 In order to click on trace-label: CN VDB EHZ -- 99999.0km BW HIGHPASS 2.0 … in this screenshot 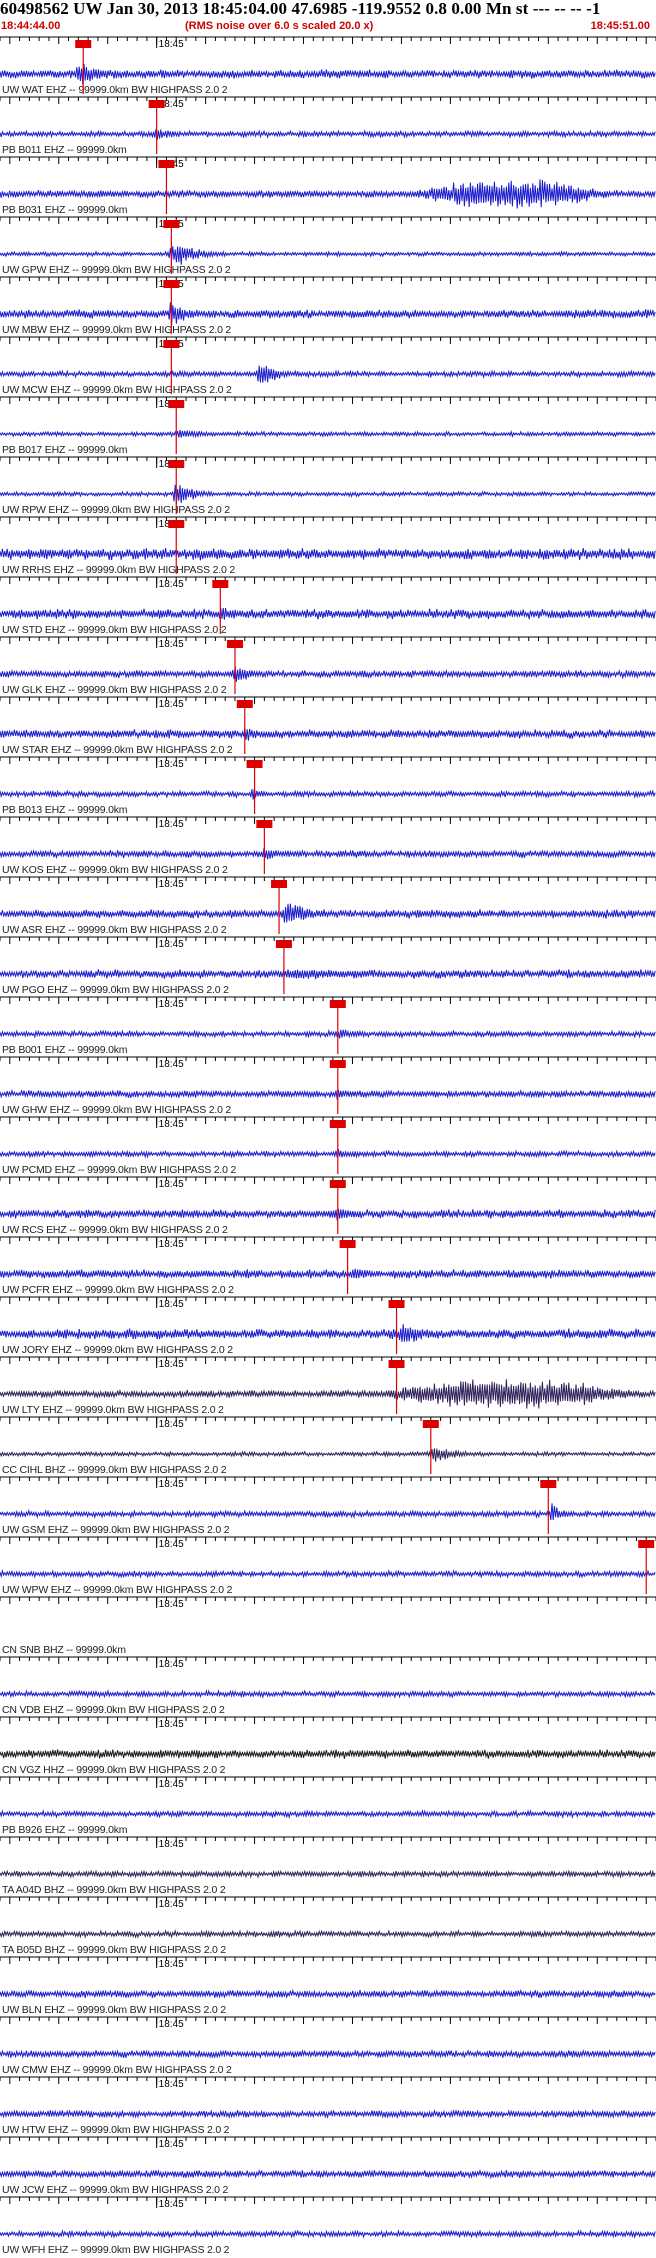, I will do `click(113, 1710)`.